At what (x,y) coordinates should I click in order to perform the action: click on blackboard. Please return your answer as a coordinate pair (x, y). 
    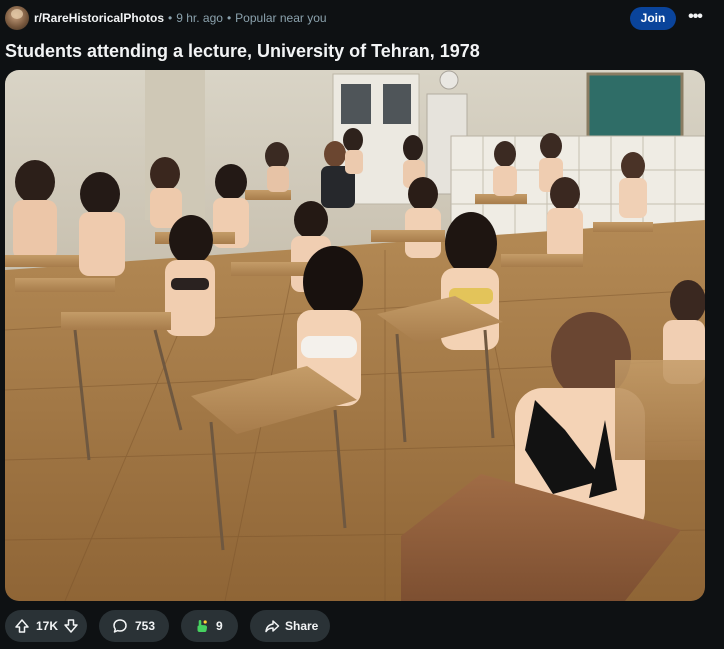
    Looking at the image, I should click on (635, 109).